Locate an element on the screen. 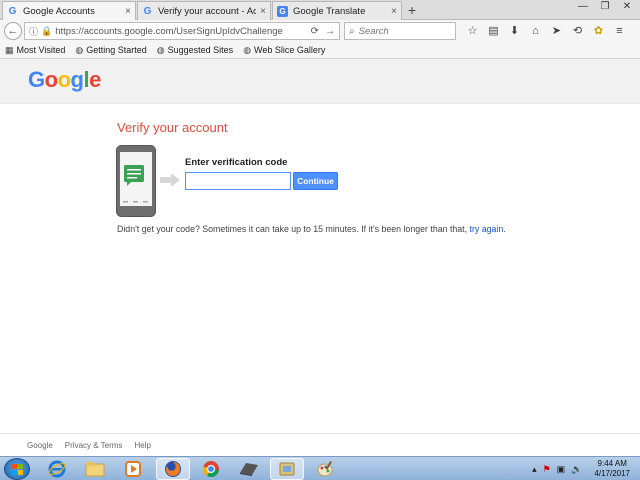  continue-button: Continue is located at coordinates (315, 181).